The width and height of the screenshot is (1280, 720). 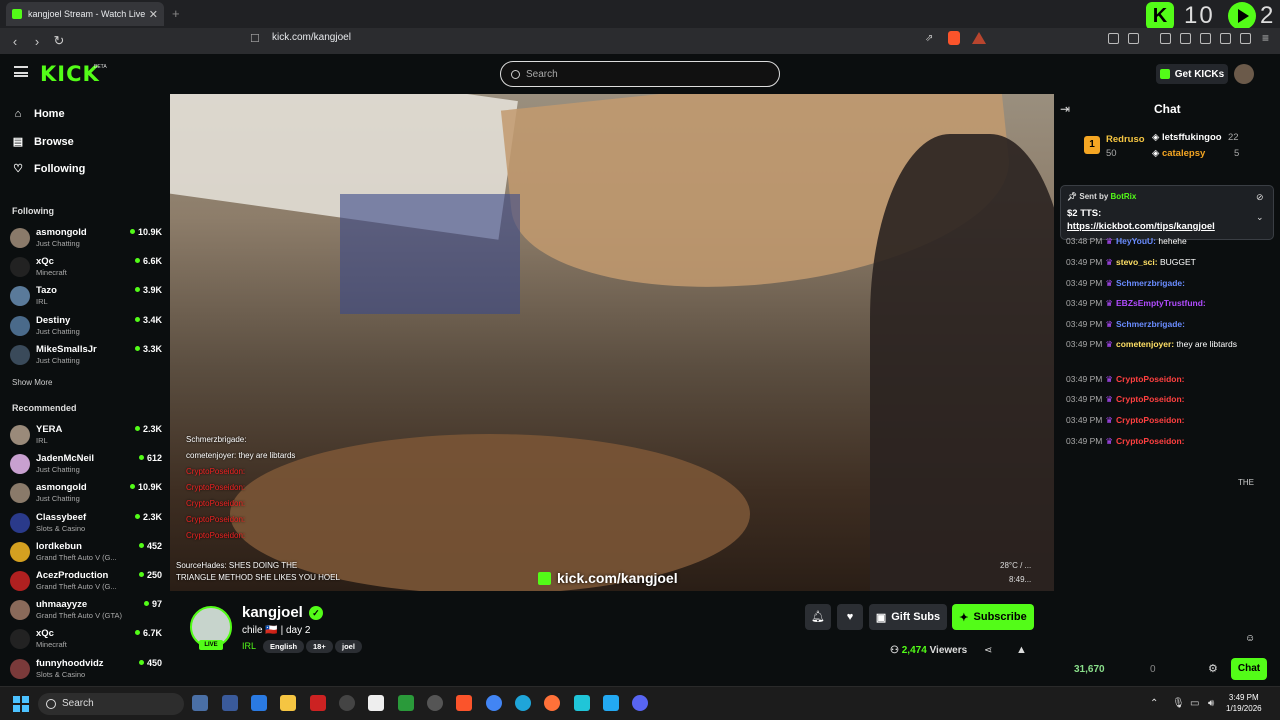 I want to click on tray-chevron-icon: ⌃, so click(x=1154, y=703).